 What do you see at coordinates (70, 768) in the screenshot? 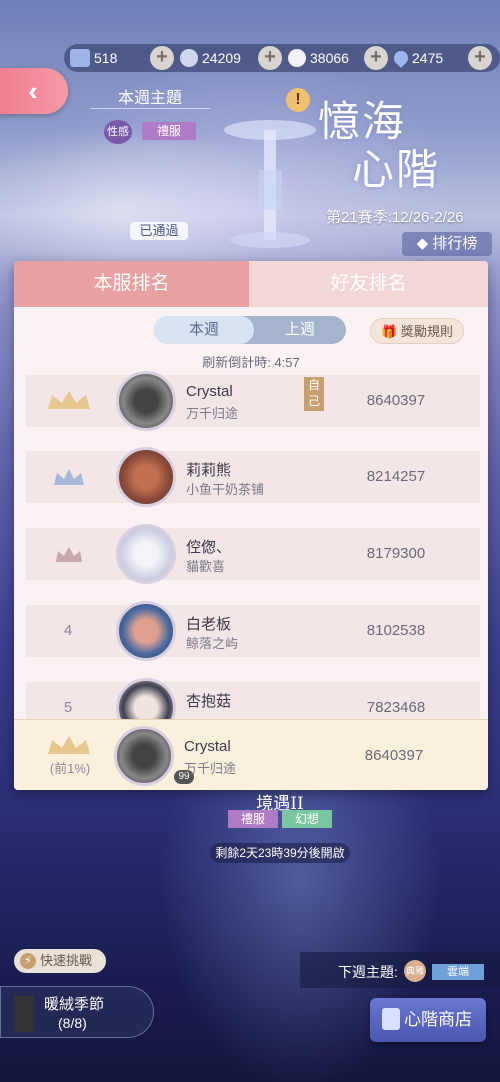
I see `percentile: (前1%)` at bounding box center [70, 768].